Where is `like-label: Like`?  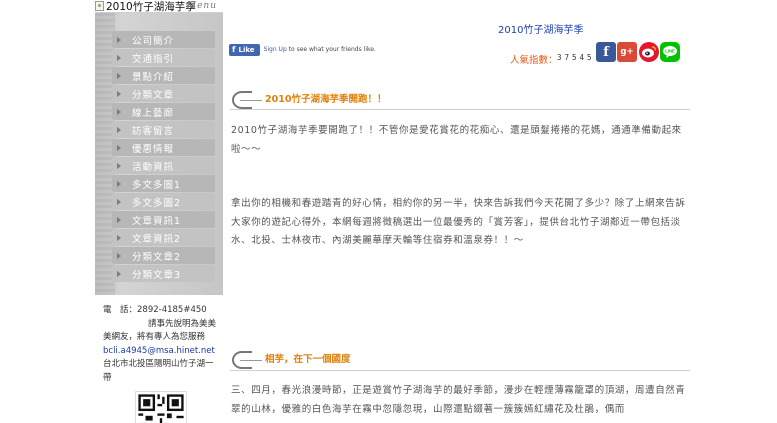 like-label: Like is located at coordinates (246, 49).